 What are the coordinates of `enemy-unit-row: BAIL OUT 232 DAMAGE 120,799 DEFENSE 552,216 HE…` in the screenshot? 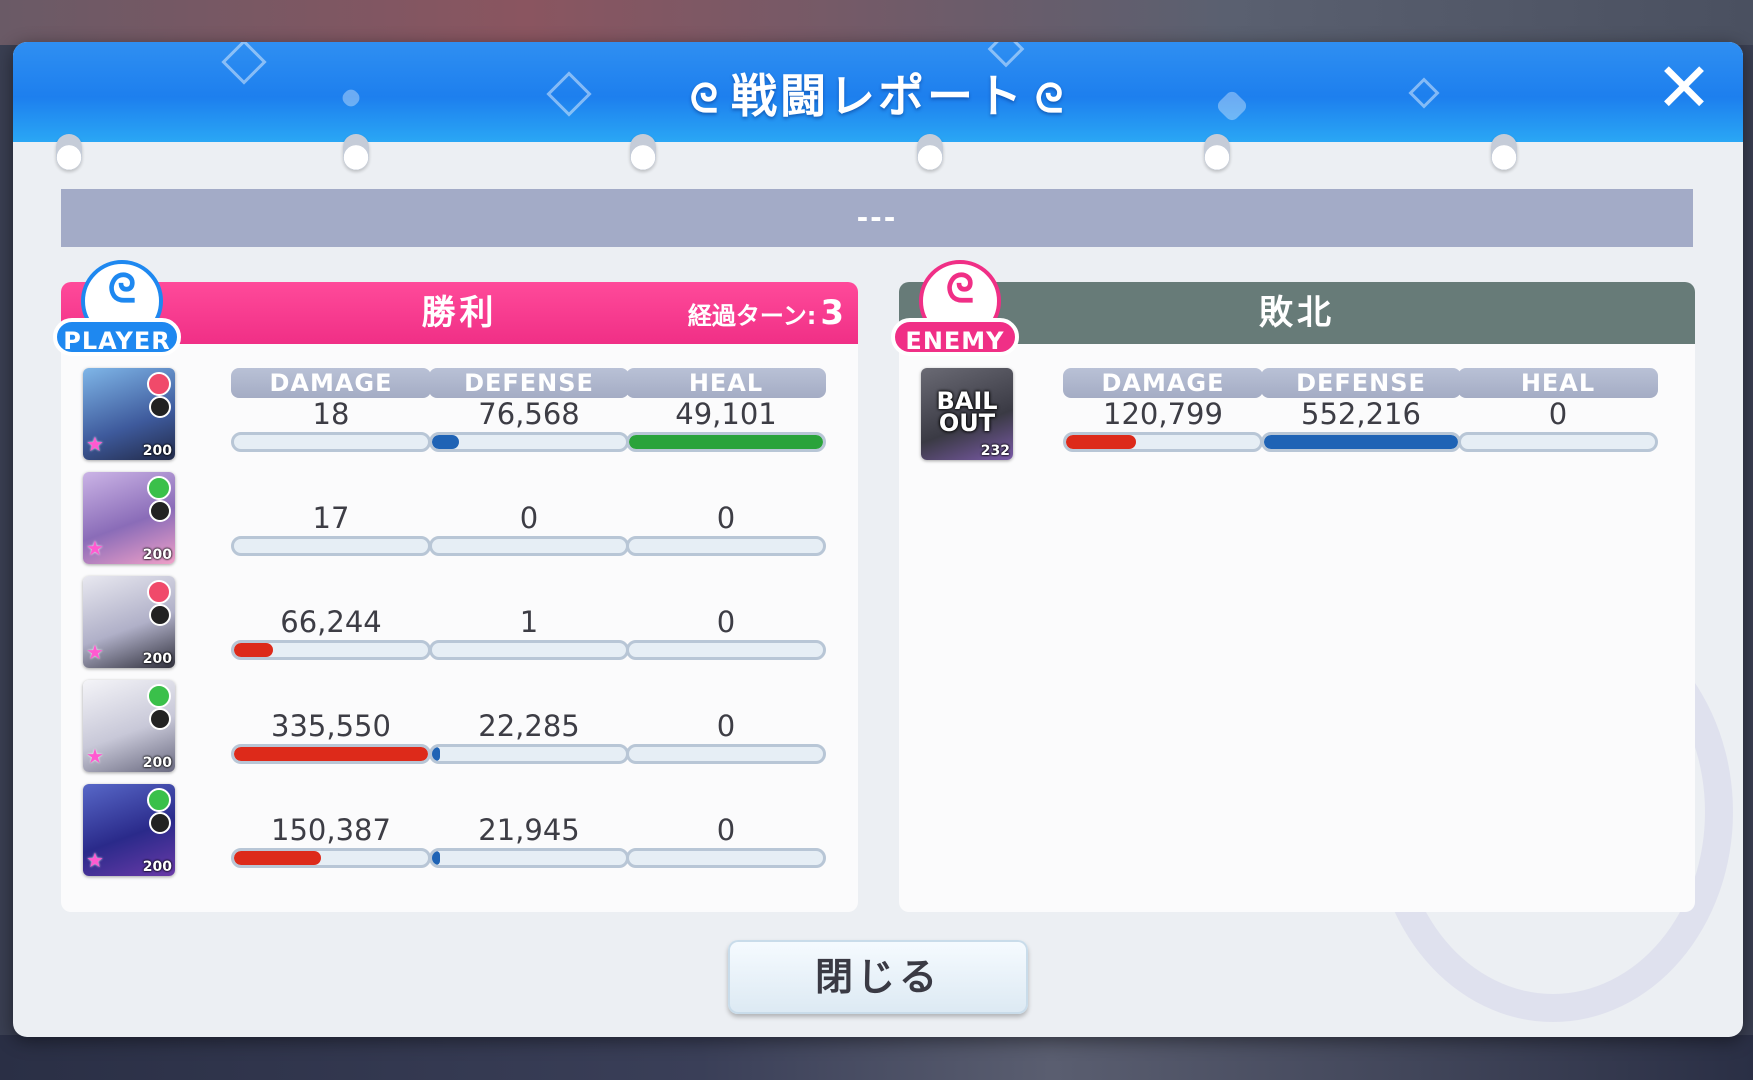 It's located at (1297, 420).